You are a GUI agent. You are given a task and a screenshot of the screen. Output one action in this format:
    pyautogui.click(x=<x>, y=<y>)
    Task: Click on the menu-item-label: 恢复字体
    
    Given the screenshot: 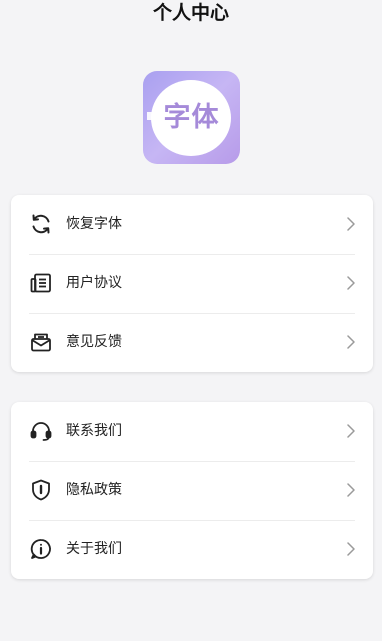 What is the action you would take?
    pyautogui.click(x=94, y=224)
    